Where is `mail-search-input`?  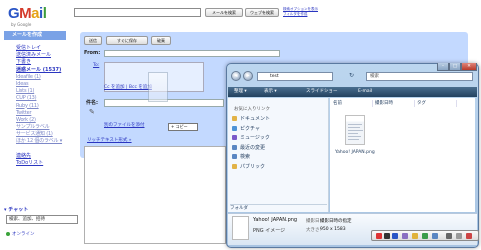
mail-search-input is located at coordinates (137, 12).